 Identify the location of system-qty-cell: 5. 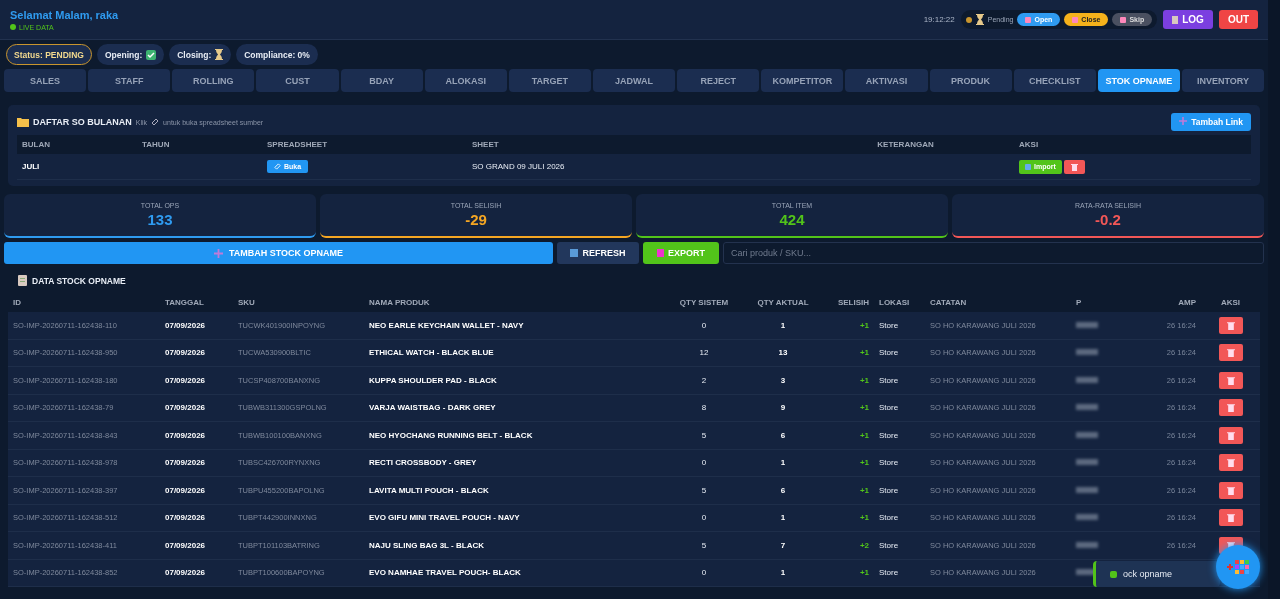
(704, 545).